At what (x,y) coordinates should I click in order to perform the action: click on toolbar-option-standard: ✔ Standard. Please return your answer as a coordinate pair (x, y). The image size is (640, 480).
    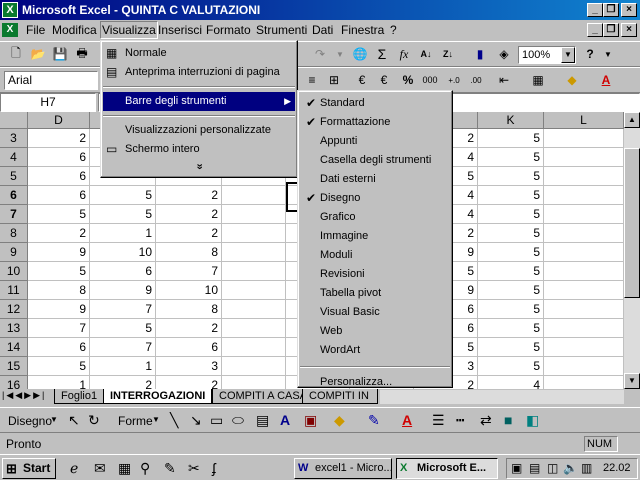
    Looking at the image, I should click on (375, 103).